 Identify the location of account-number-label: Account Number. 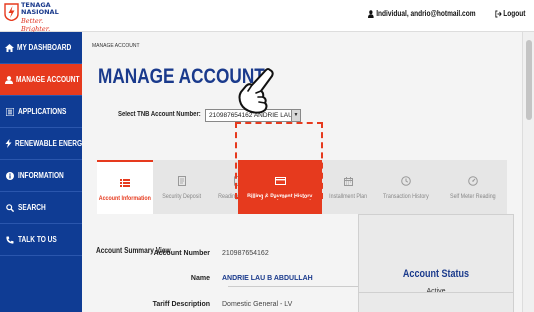
(181, 253).